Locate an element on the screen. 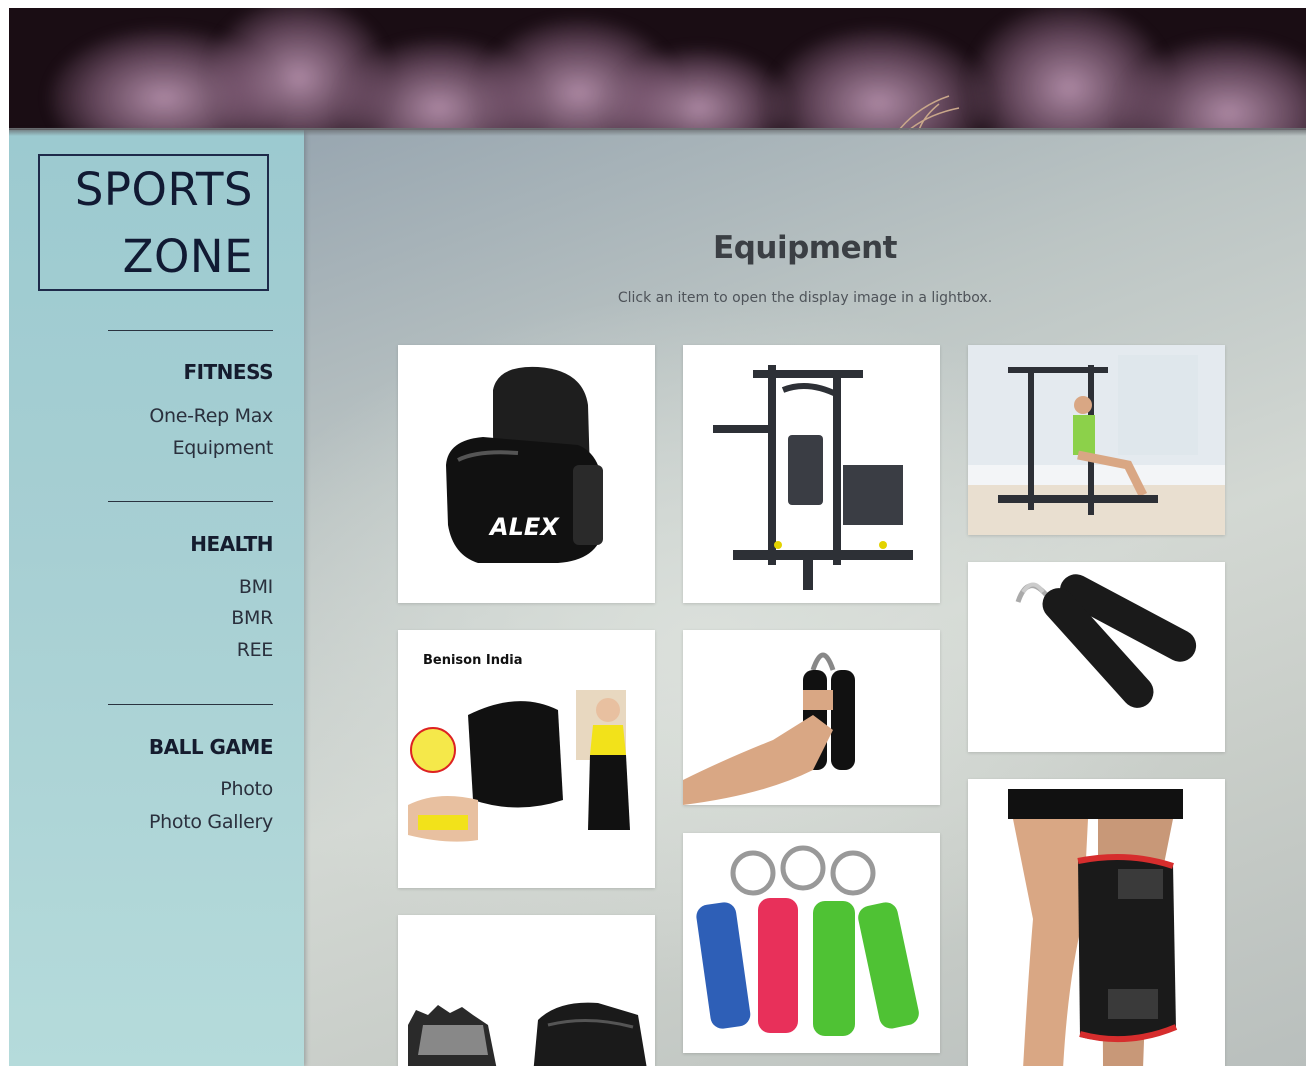 This screenshot has height=1066, width=1306. gallery-item-home-gym is located at coordinates (811, 474).